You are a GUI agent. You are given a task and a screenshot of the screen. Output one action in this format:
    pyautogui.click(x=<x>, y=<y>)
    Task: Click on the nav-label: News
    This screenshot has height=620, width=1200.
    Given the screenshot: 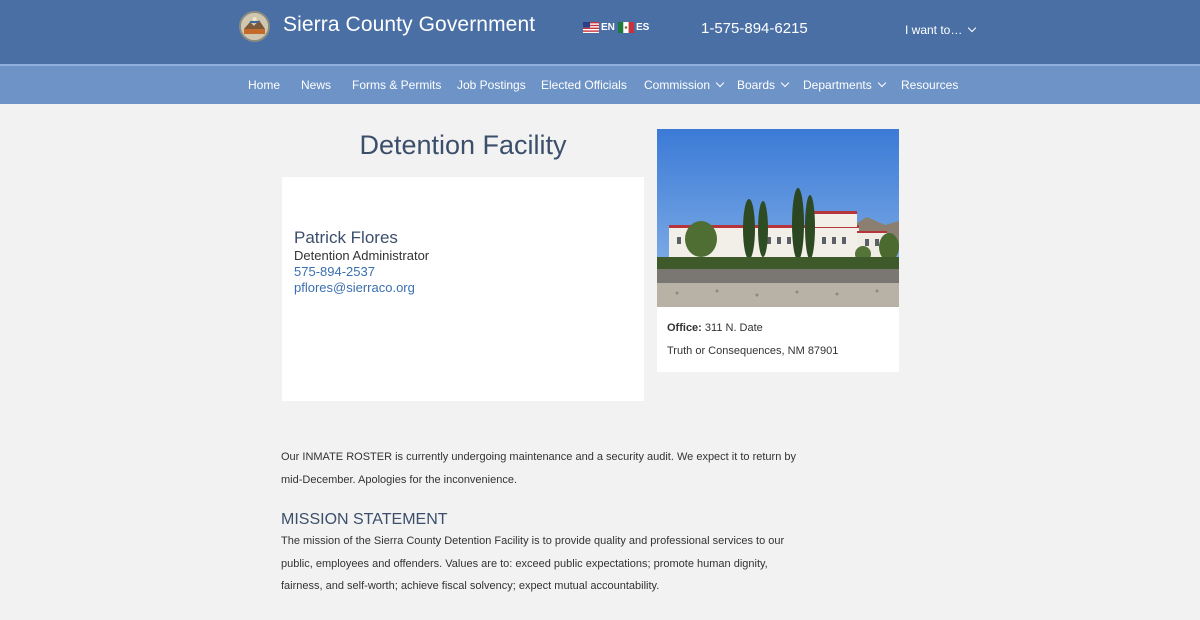 What is the action you would take?
    pyautogui.click(x=316, y=85)
    